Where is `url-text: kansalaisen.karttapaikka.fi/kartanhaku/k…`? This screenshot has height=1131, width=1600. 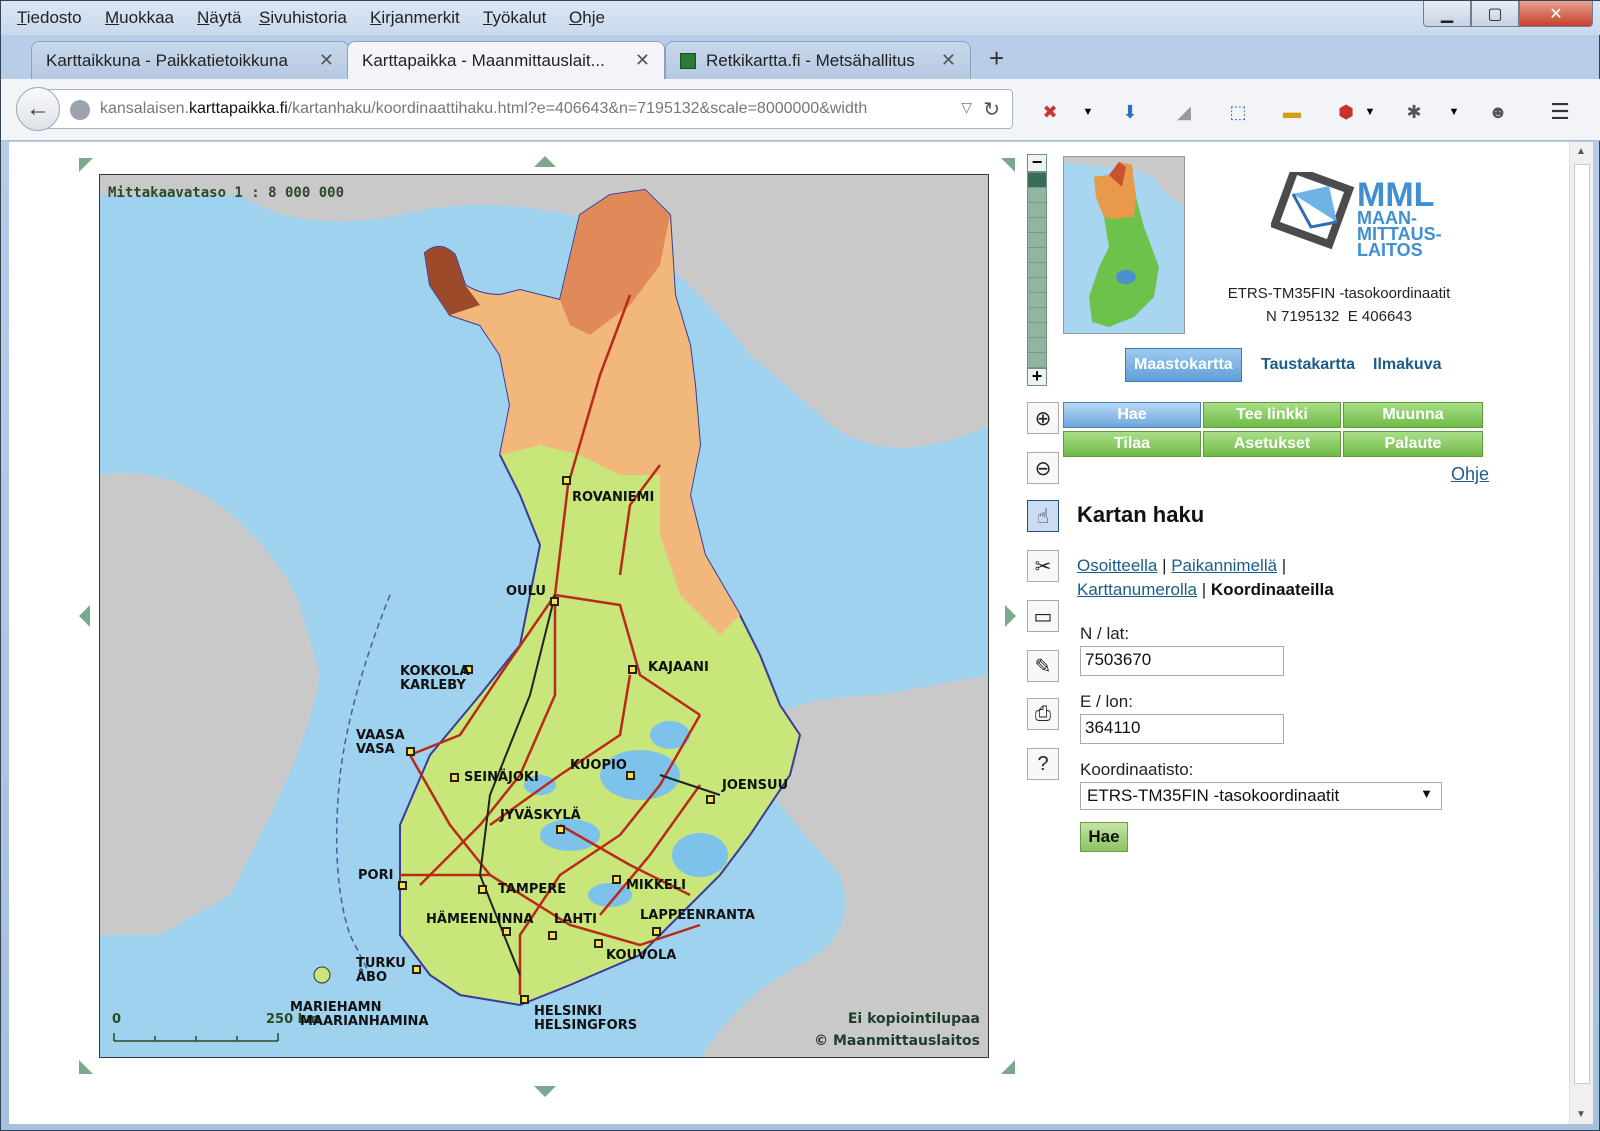 url-text: kansalaisen.karttapaikka.fi/kartanhaku/k… is located at coordinates (535, 109).